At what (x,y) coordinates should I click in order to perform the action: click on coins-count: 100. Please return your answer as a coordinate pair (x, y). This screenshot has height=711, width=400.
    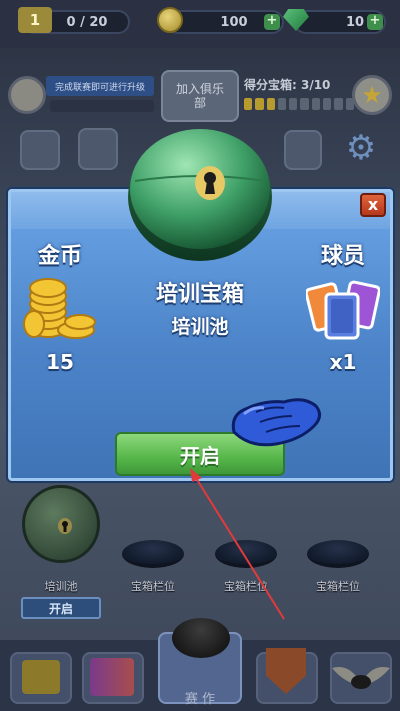
    Looking at the image, I should click on (234, 22).